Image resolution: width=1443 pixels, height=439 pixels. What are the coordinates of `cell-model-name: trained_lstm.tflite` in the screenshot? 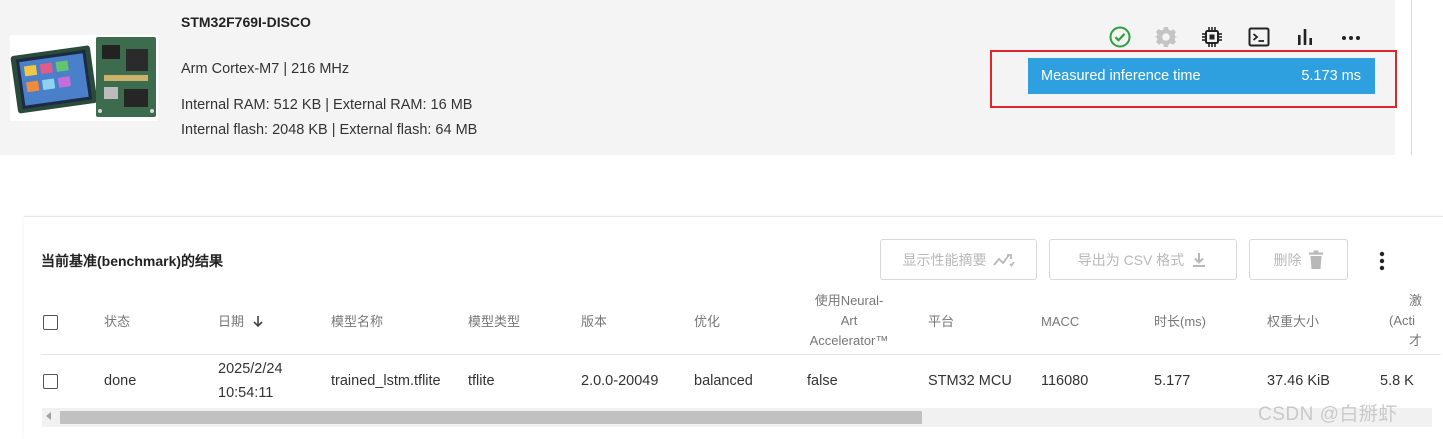 It's located at (386, 381).